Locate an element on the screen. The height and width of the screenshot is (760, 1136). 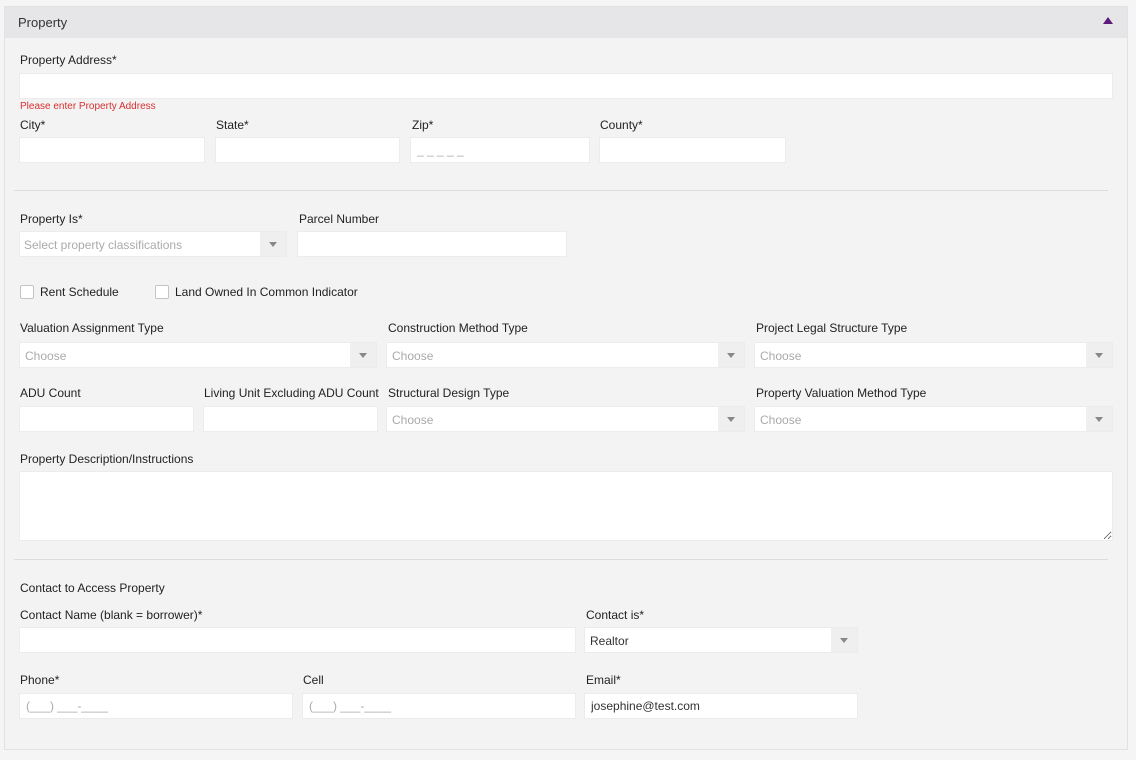
county-input is located at coordinates (692, 150).